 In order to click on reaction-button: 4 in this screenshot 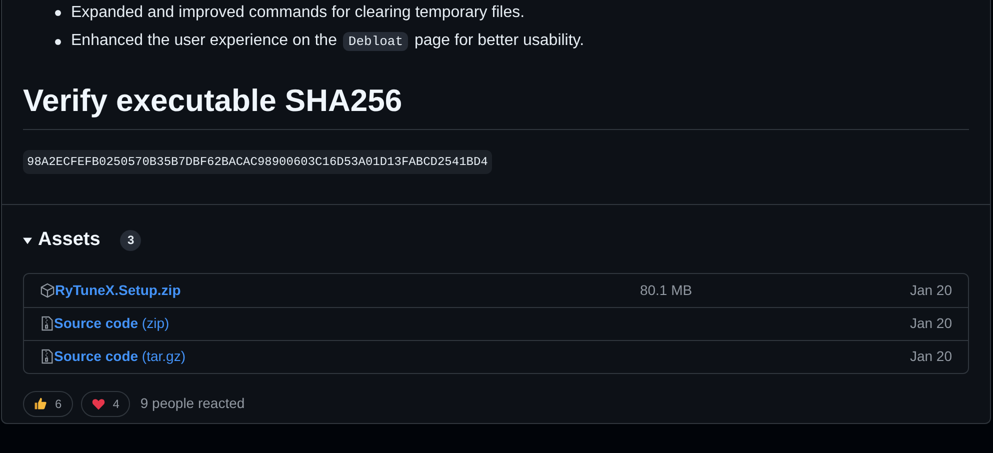, I will do `click(105, 403)`.